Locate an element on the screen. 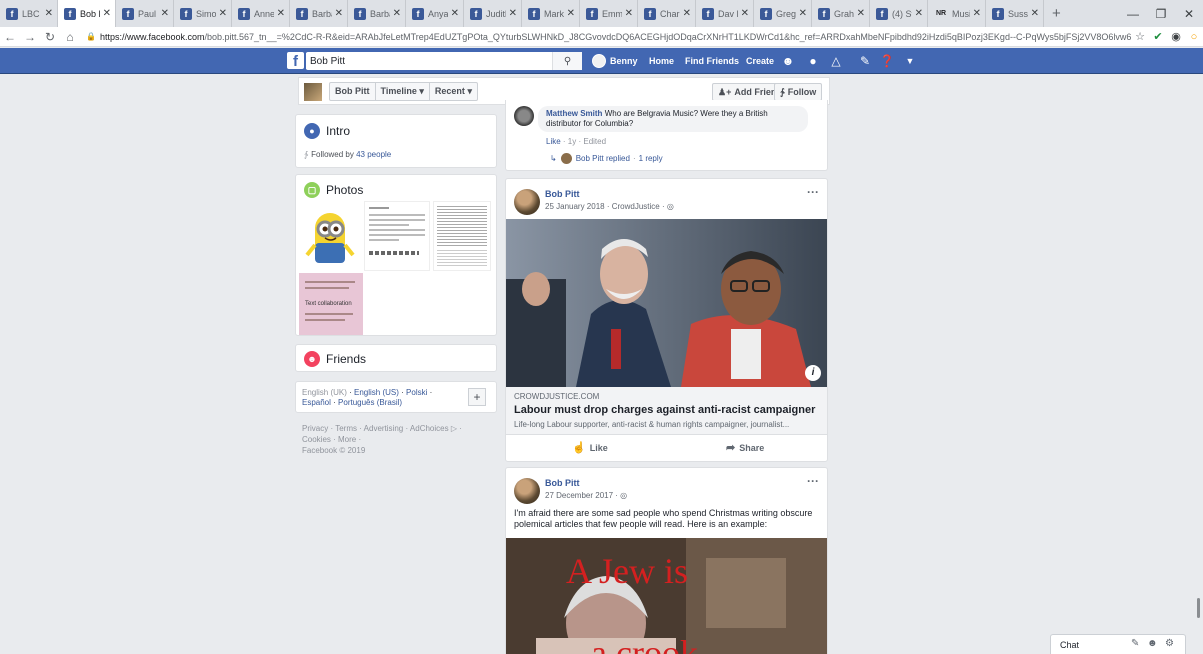  restore-icon: ❐ is located at coordinates (1161, 13).